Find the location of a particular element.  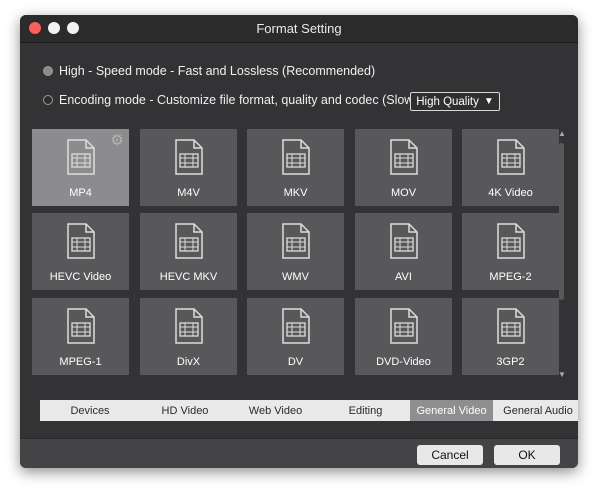

scroll-thumb is located at coordinates (561, 221).